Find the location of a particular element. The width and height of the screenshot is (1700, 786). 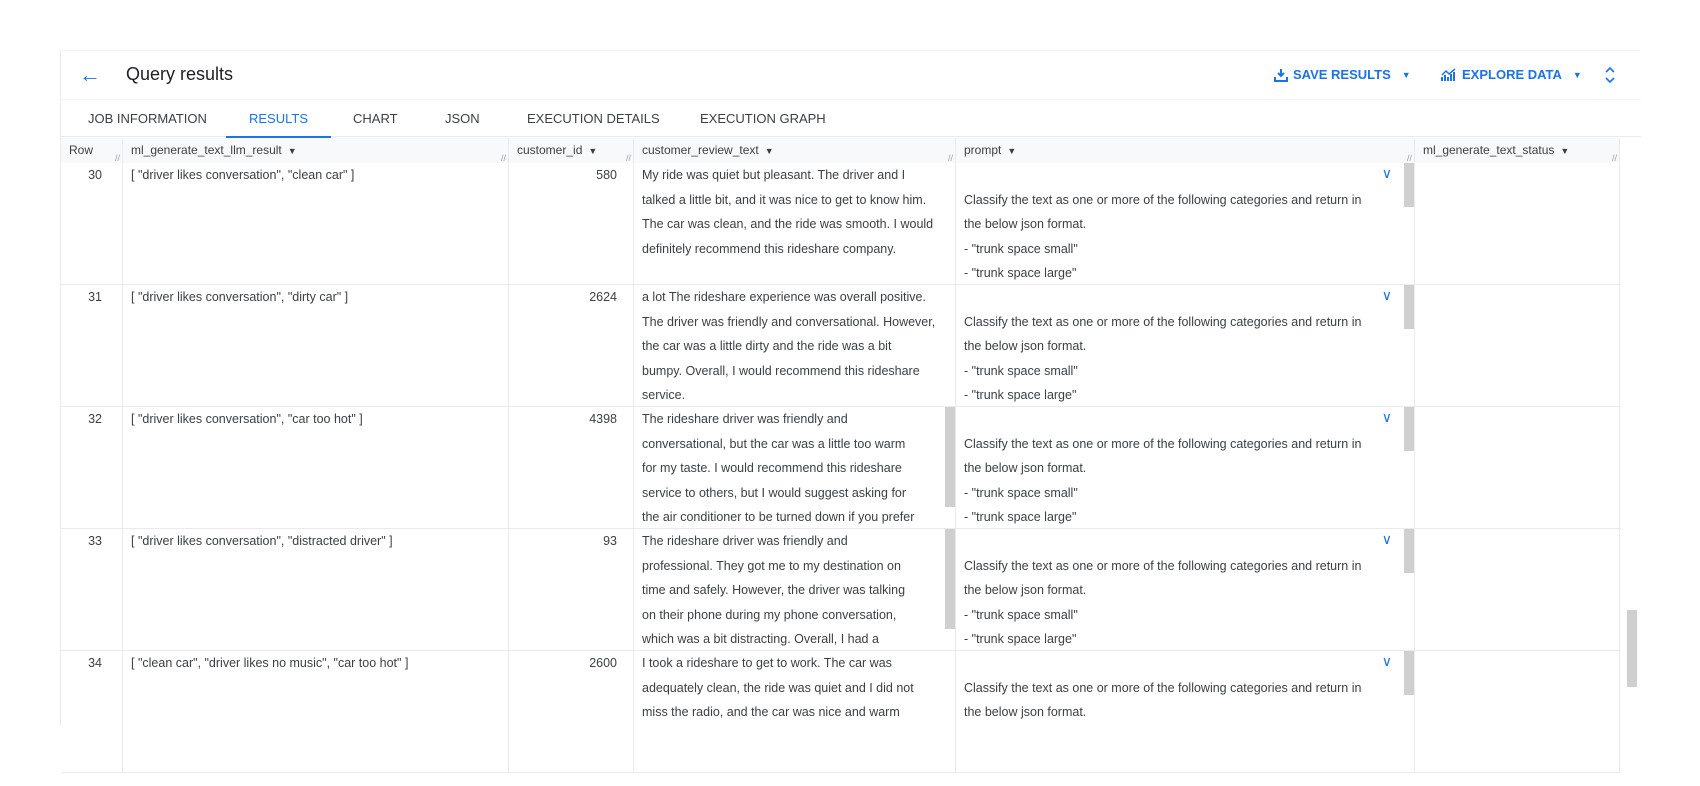

tab-chart: CHART is located at coordinates (375, 119).